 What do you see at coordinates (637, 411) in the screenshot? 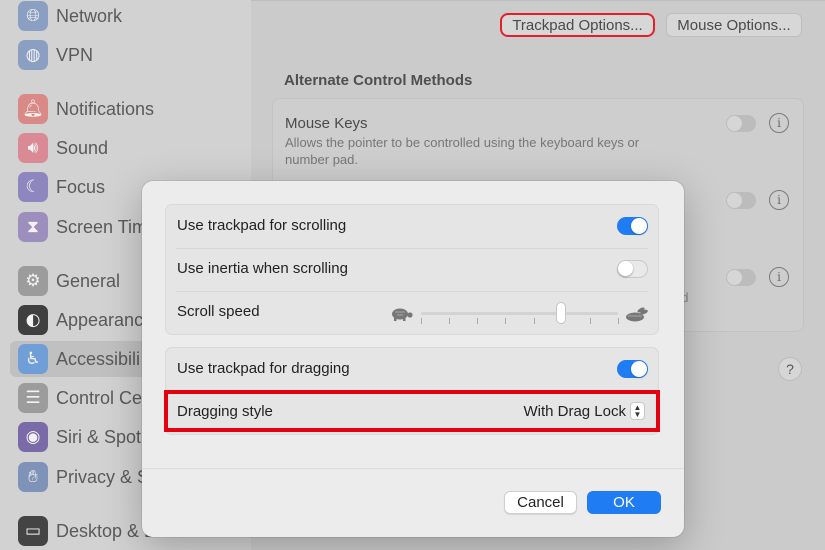
I see `popup-arrows-icon: ▲ ▼` at bounding box center [637, 411].